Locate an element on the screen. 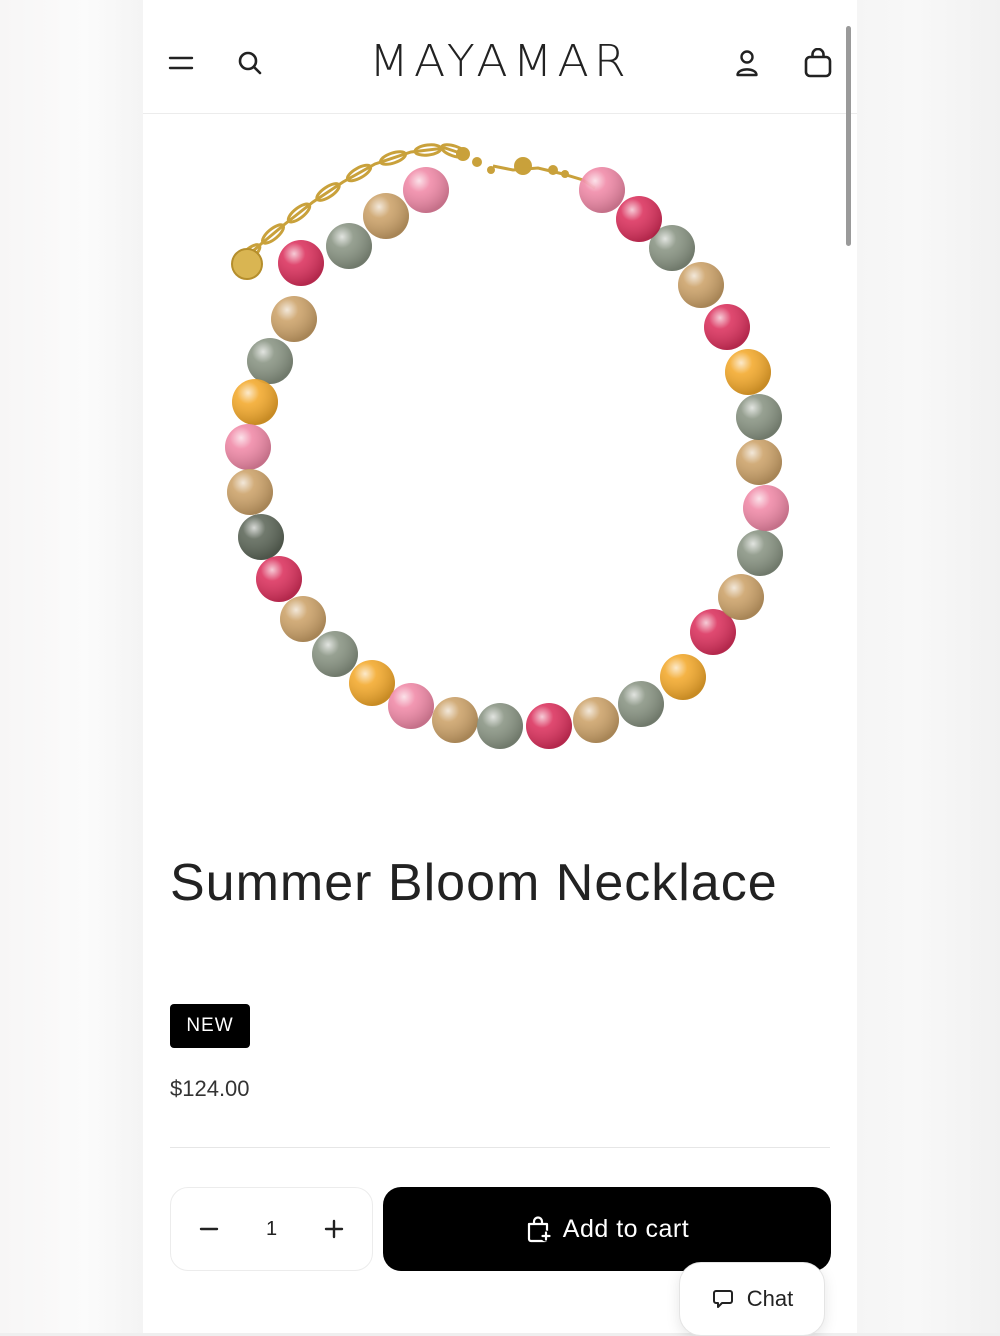  bag-icon is located at coordinates (818, 63).